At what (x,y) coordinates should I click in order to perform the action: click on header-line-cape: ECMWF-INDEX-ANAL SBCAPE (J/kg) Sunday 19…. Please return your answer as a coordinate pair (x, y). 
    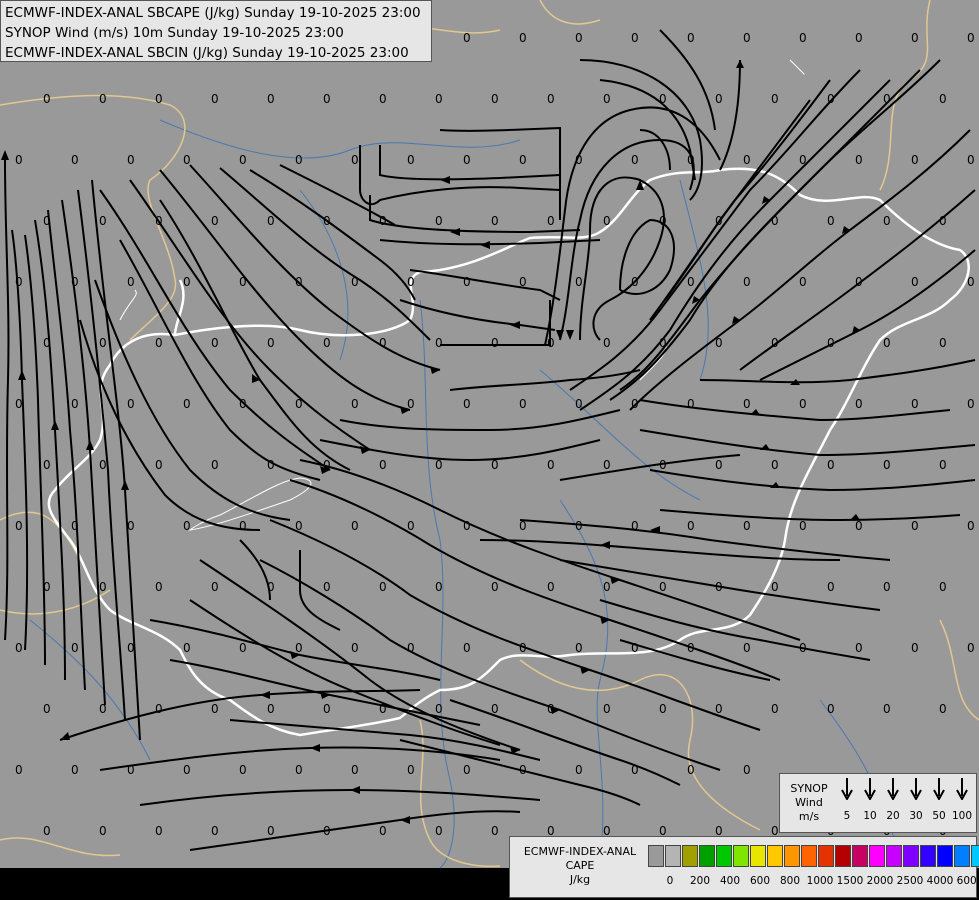
    Looking at the image, I should click on (213, 13).